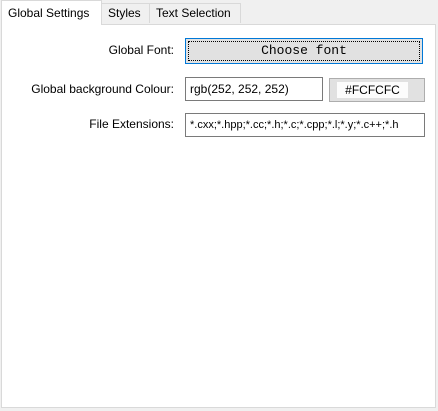  What do you see at coordinates (141, 50) in the screenshot?
I see `global-font-label: Global Font:` at bounding box center [141, 50].